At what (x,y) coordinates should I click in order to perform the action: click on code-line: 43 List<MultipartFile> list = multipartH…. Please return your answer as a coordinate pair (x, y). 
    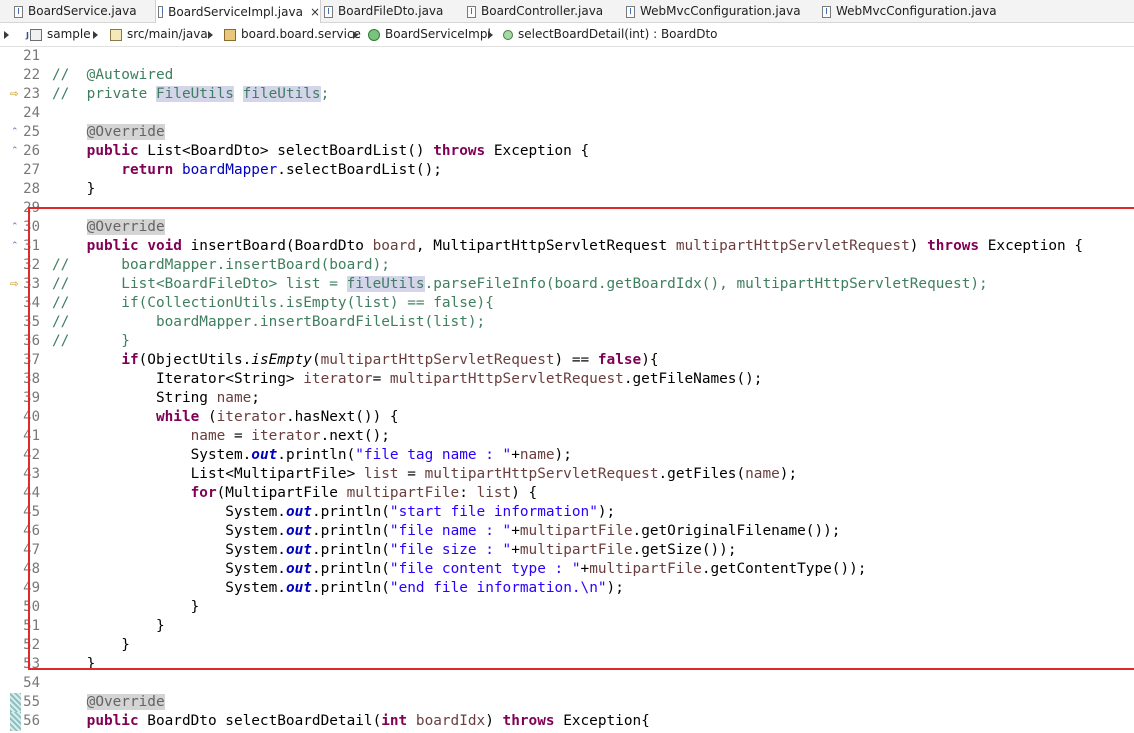
    Looking at the image, I should click on (567, 474).